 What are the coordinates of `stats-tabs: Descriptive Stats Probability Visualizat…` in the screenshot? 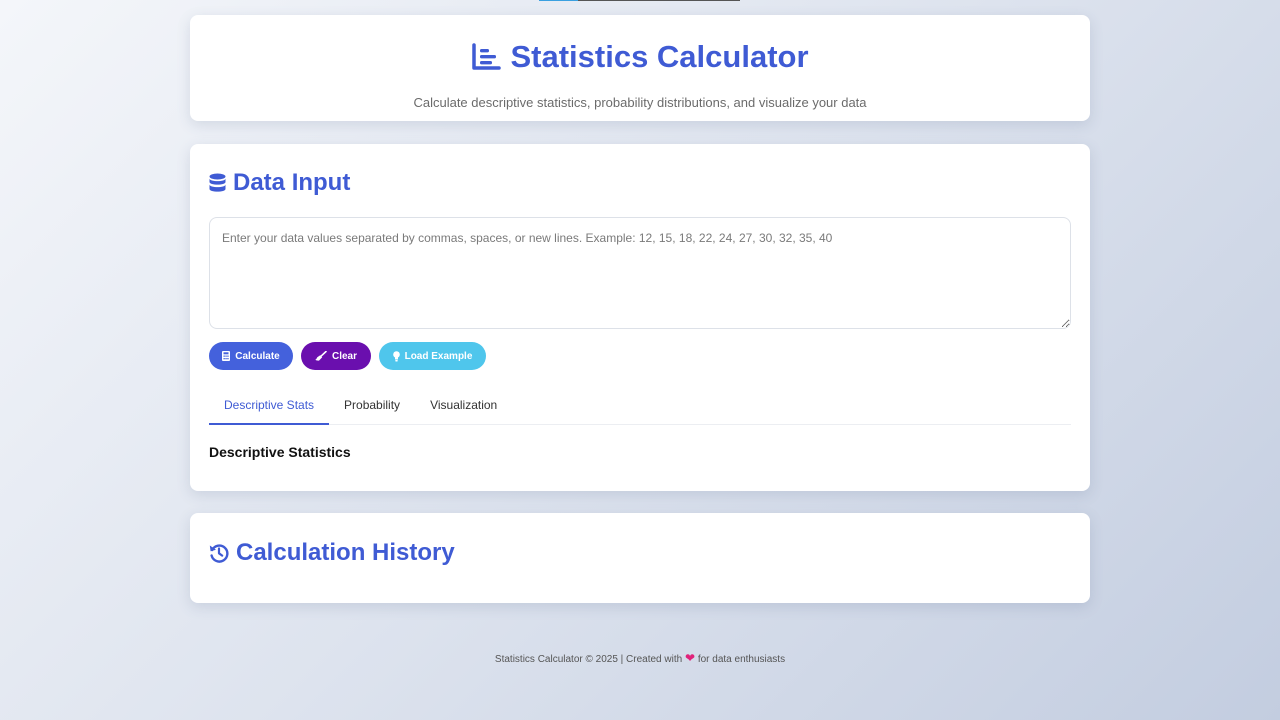 It's located at (640, 407).